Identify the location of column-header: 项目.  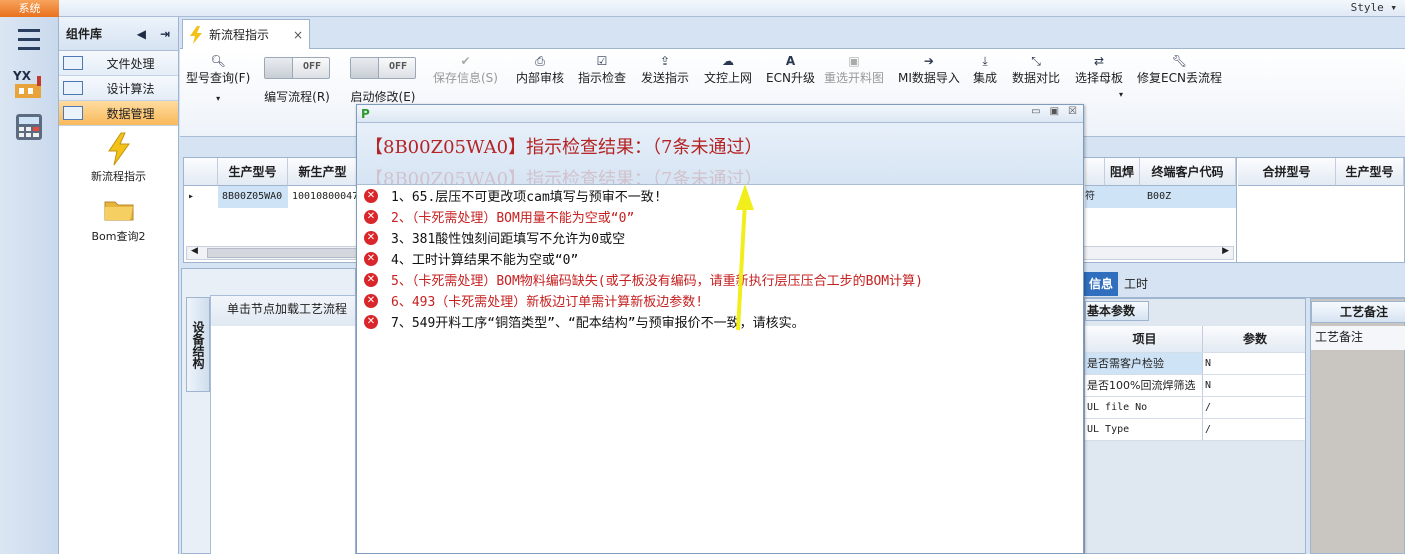
(1144, 339).